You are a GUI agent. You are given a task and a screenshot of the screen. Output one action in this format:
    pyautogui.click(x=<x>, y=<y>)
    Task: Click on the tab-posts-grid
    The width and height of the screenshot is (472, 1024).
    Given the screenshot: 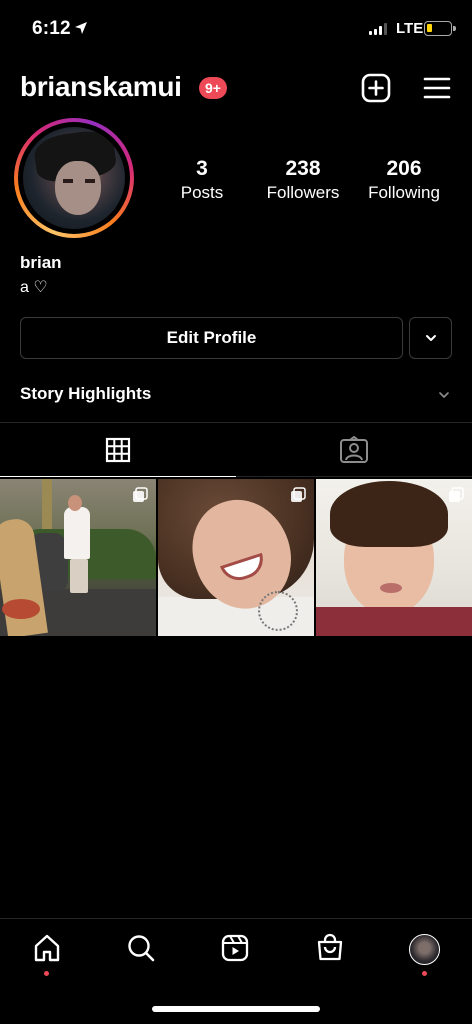 What is the action you would take?
    pyautogui.click(x=118, y=450)
    